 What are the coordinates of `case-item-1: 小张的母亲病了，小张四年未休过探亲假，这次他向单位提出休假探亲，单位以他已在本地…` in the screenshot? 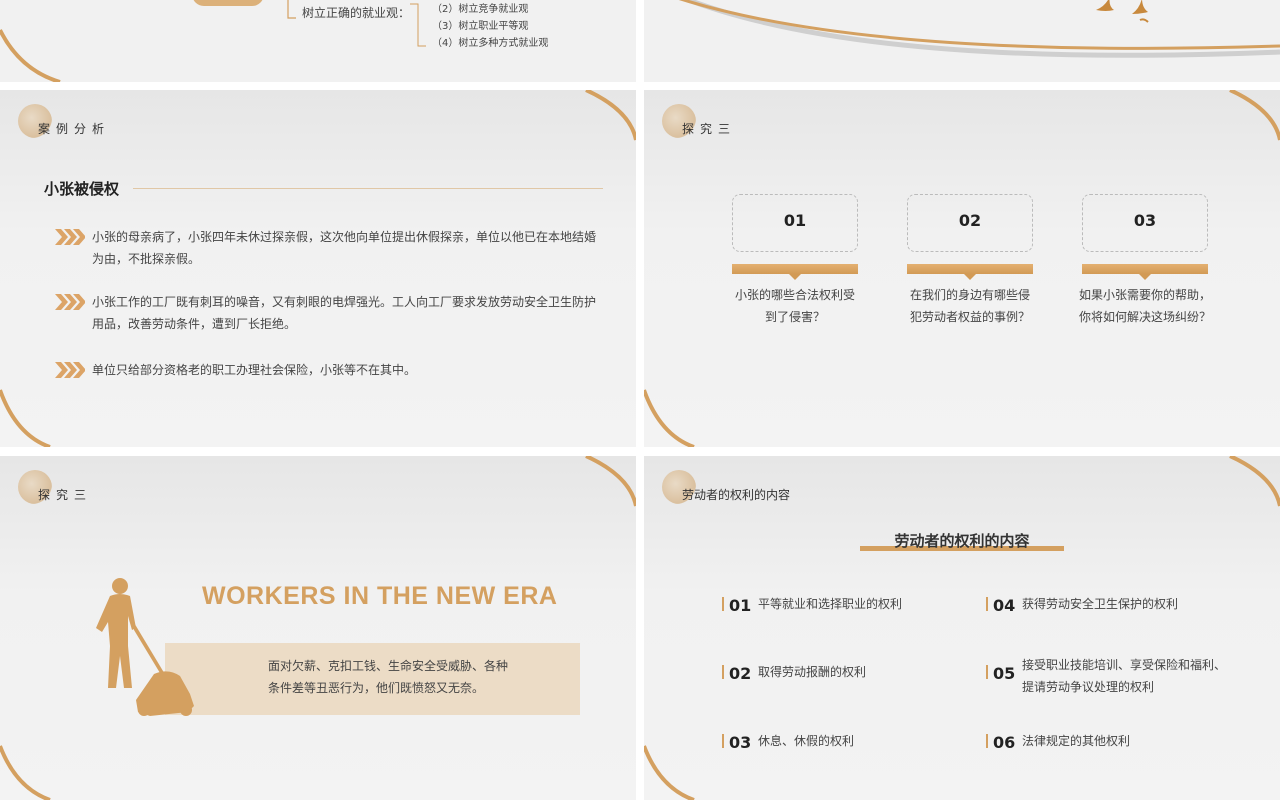 It's located at (344, 248).